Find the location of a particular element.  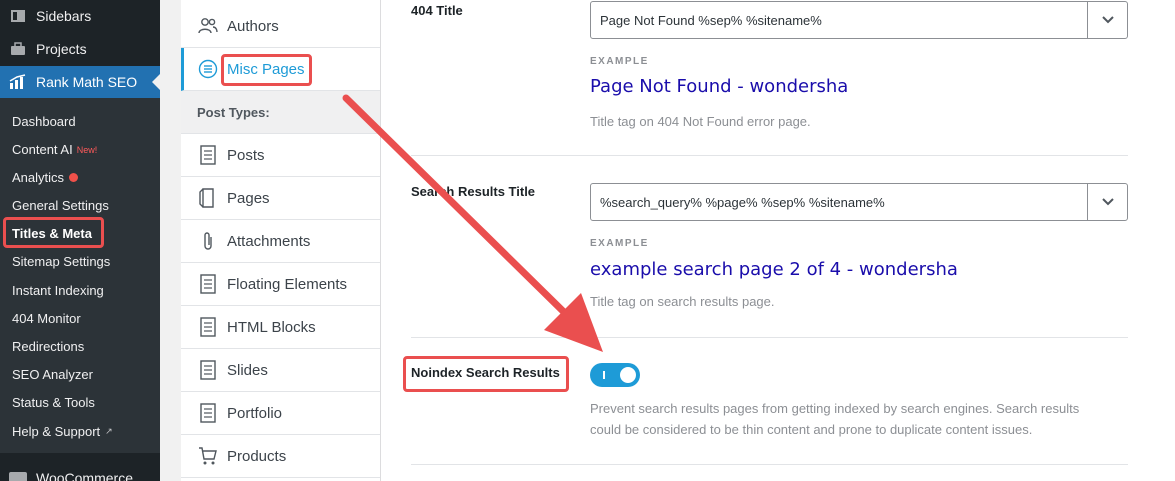

sidebars-icon is located at coordinates (18, 16).